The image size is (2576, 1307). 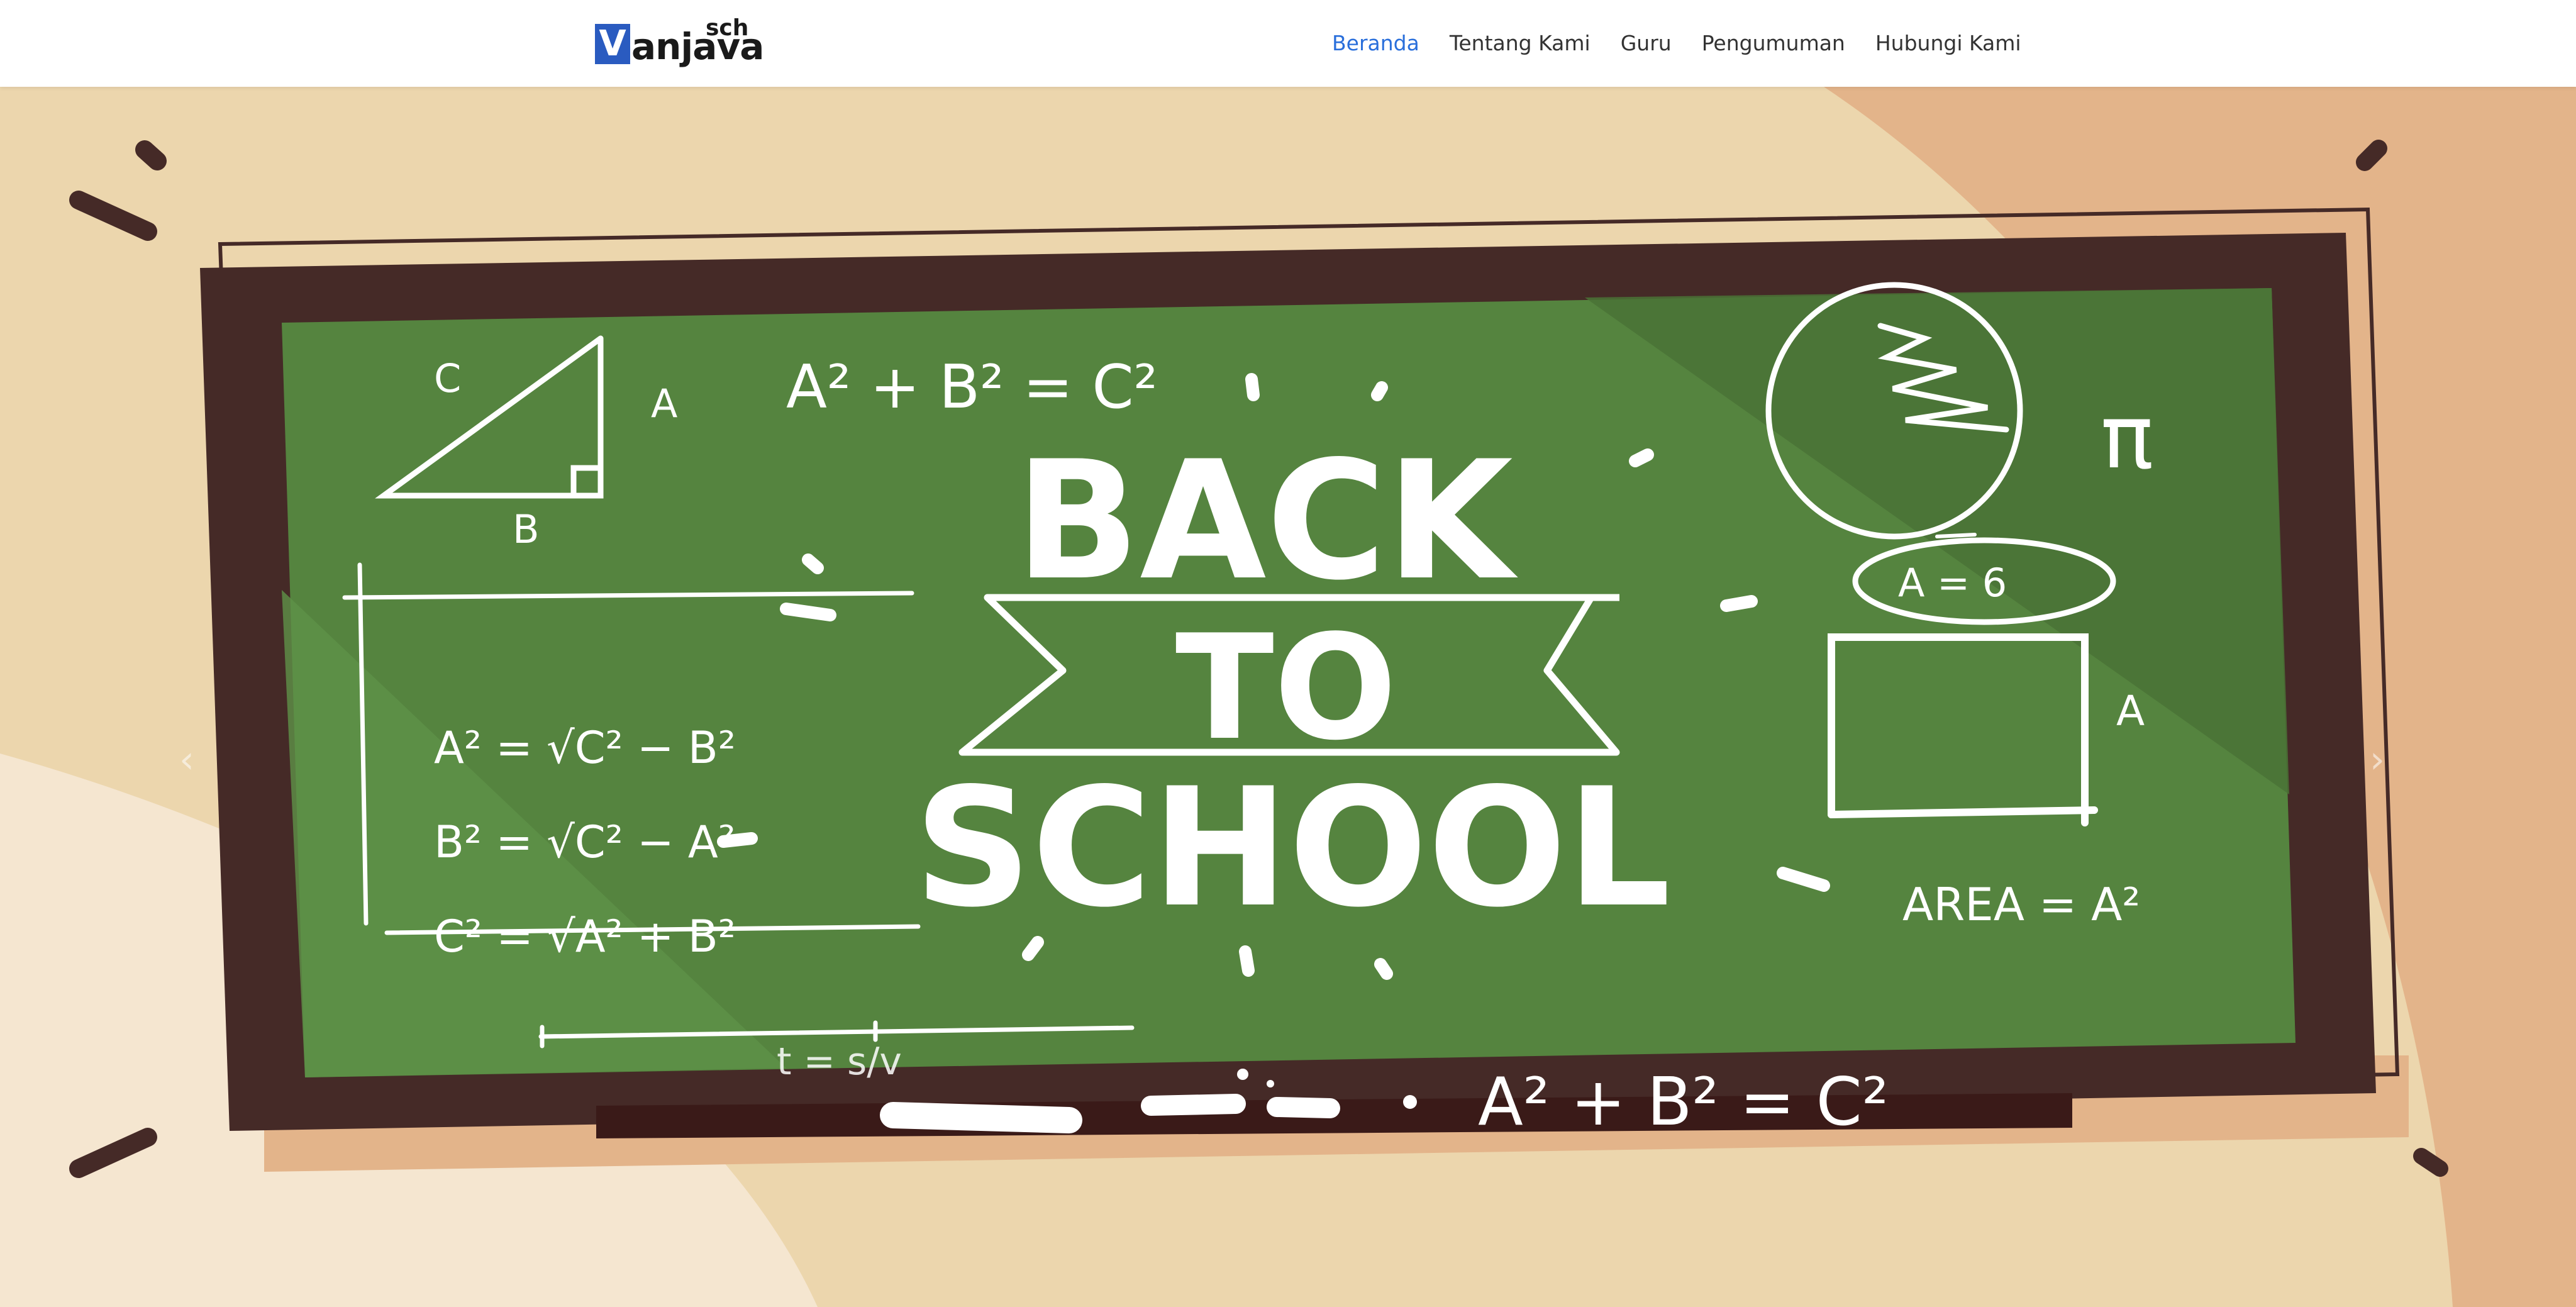 What do you see at coordinates (727, 28) in the screenshot?
I see `logo-superscript: sch` at bounding box center [727, 28].